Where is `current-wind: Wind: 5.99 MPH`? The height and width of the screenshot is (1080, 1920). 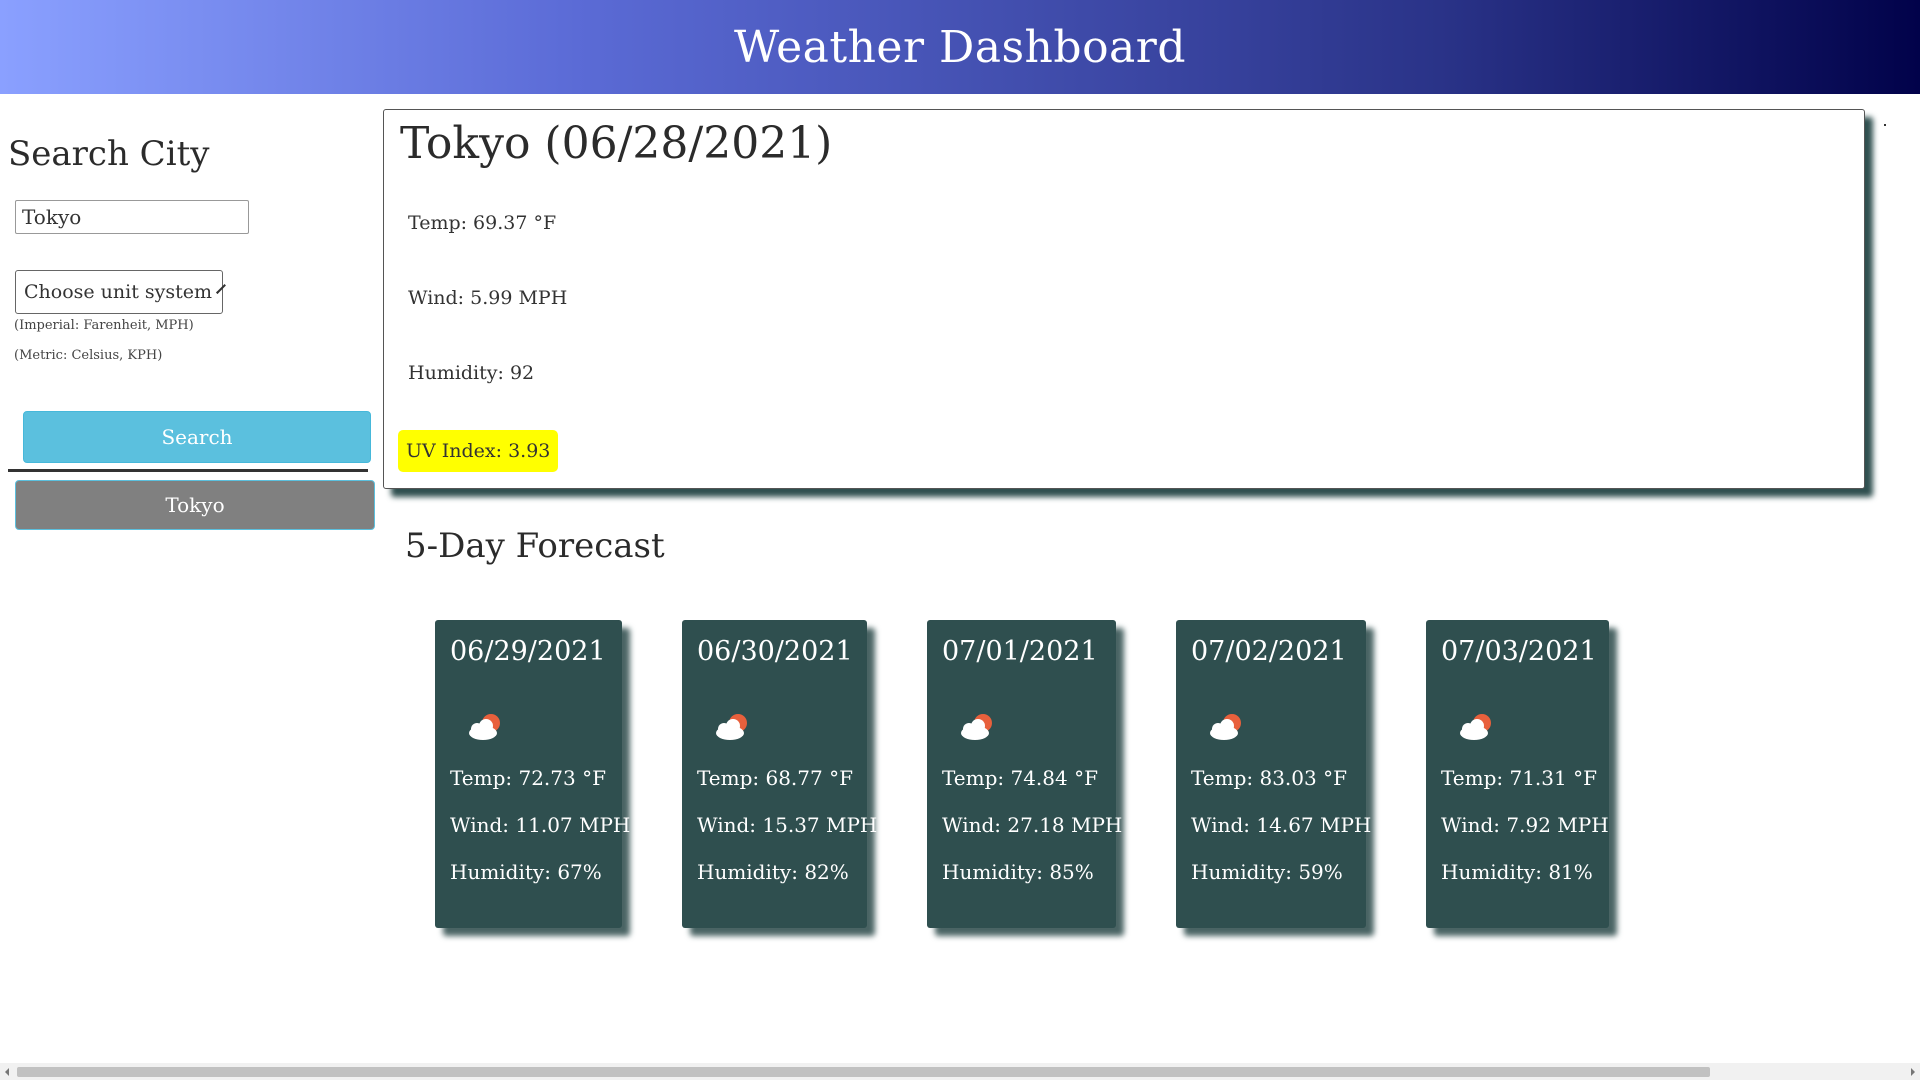
current-wind: Wind: 5.99 MPH is located at coordinates (488, 298).